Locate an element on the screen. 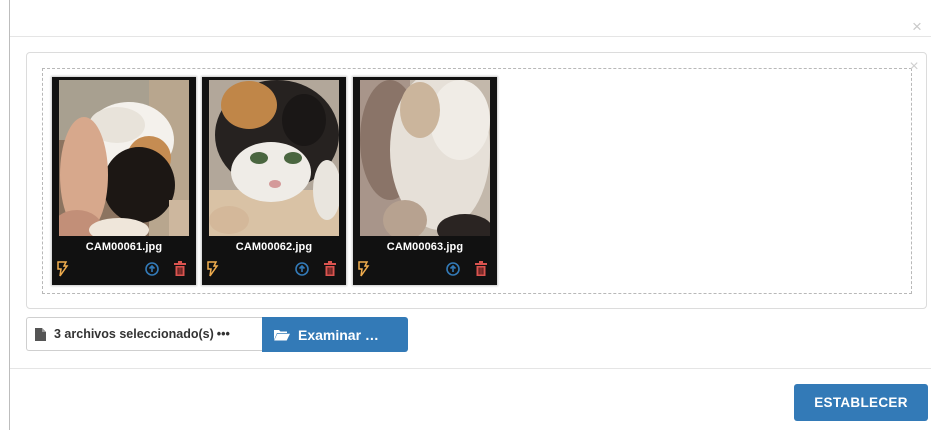 This screenshot has height=430, width=931. file-caption-text: 3 archivos seleccionado(s) is located at coordinates (134, 334).